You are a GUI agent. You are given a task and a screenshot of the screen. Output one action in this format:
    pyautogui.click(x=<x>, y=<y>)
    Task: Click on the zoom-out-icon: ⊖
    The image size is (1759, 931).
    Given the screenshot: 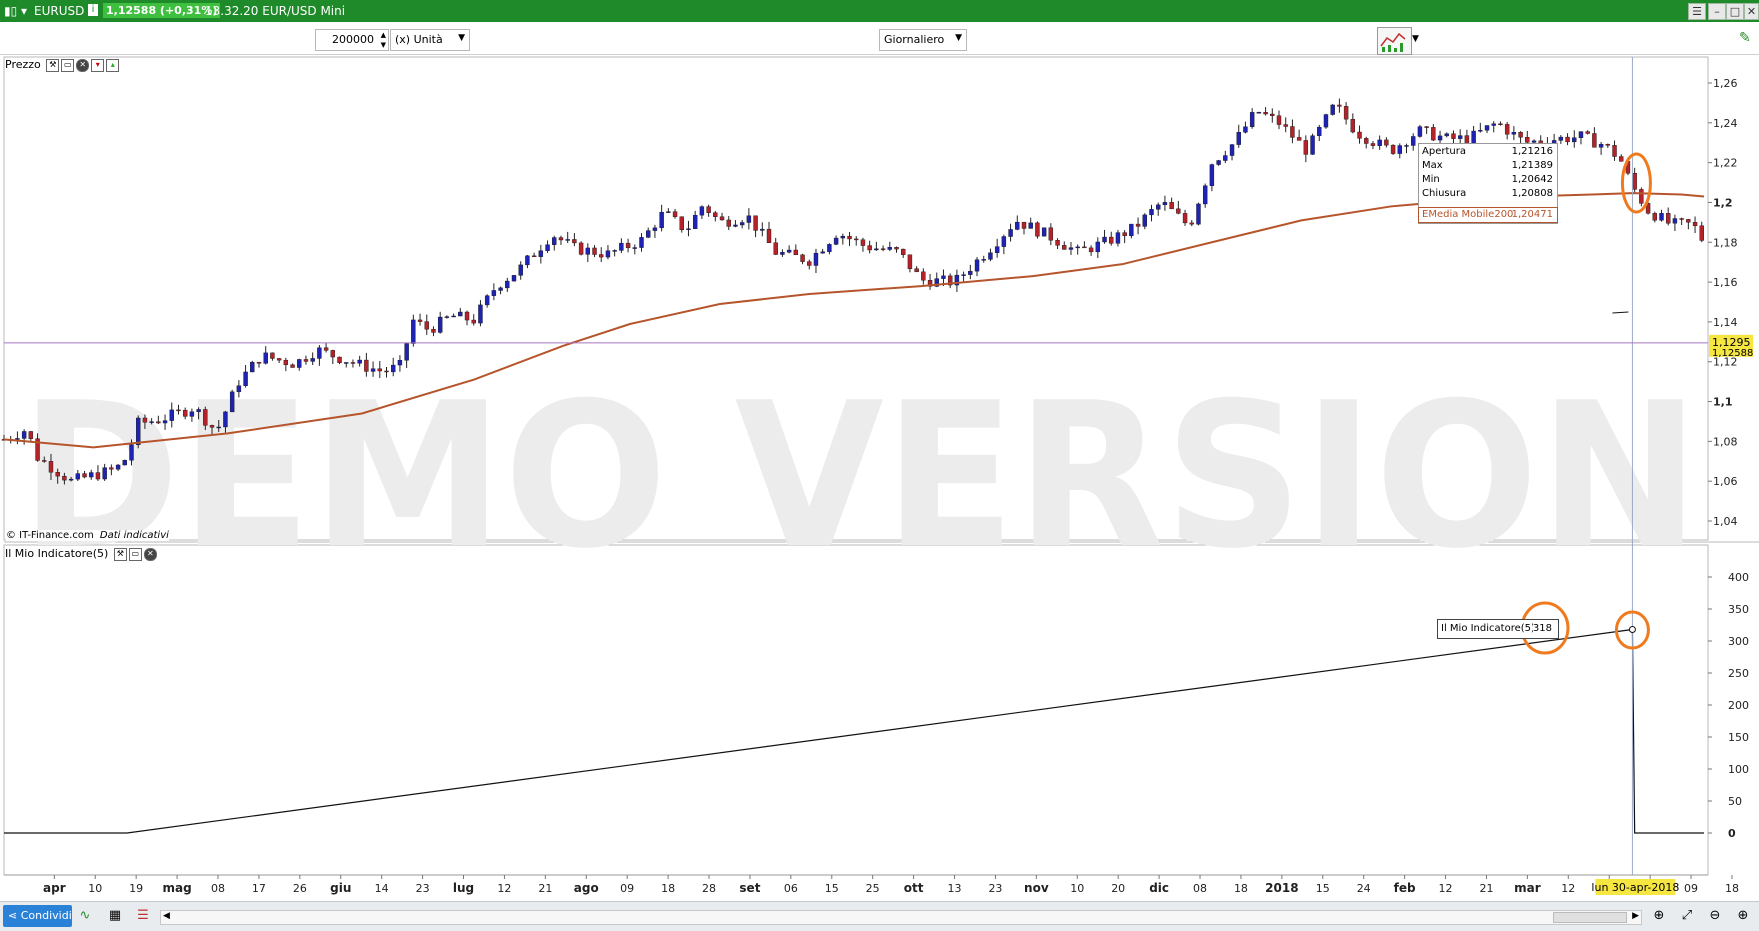 What is the action you would take?
    pyautogui.click(x=1715, y=916)
    